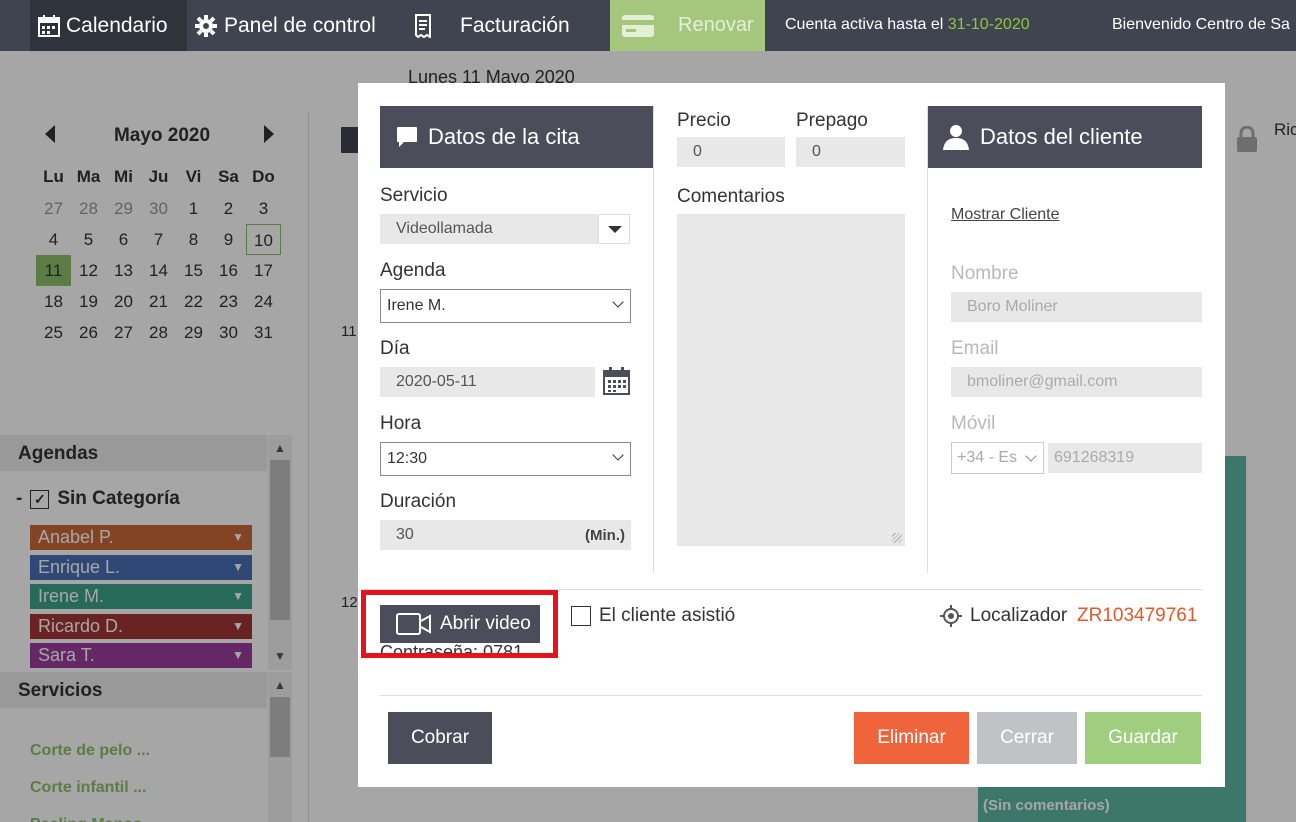 Image resolution: width=1296 pixels, height=822 pixels. I want to click on time-label: Hora, so click(401, 423).